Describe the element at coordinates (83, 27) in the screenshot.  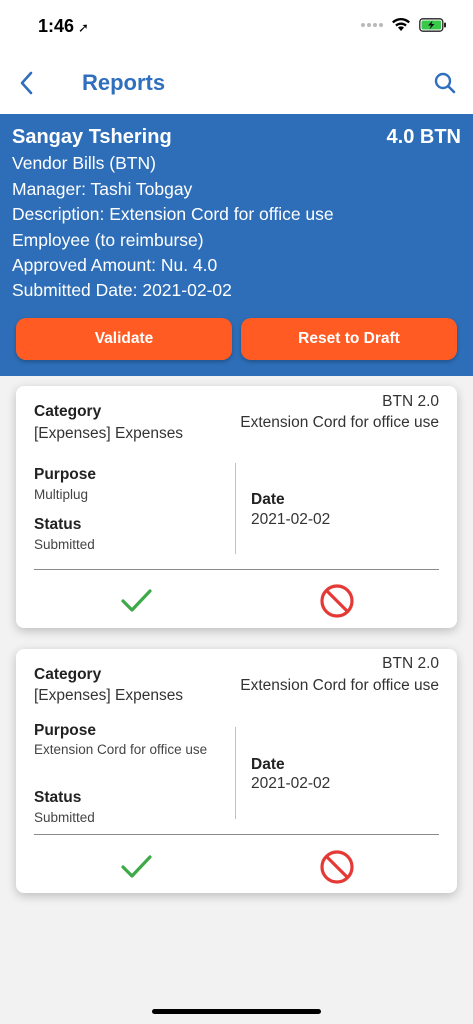
I see `location-icon: ➚` at that location.